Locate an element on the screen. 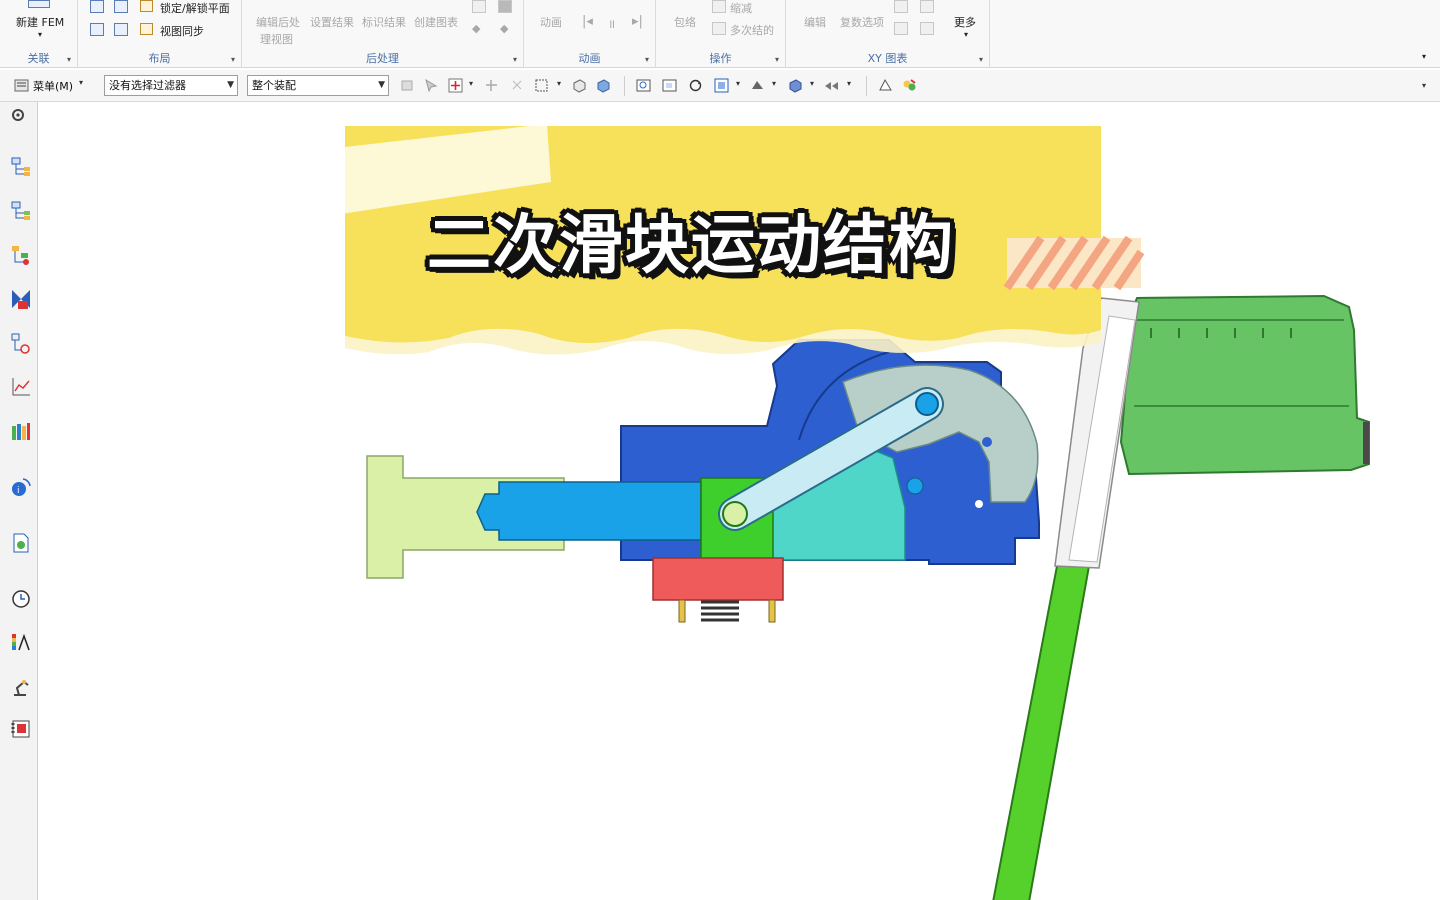  shrink-button: 缩减 is located at coordinates (741, 8).